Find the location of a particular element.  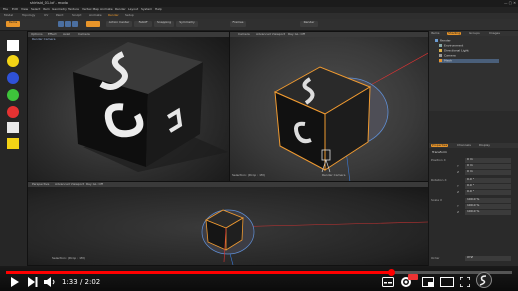

time-display: 1:33 / 2:02 is located at coordinates (81, 282).